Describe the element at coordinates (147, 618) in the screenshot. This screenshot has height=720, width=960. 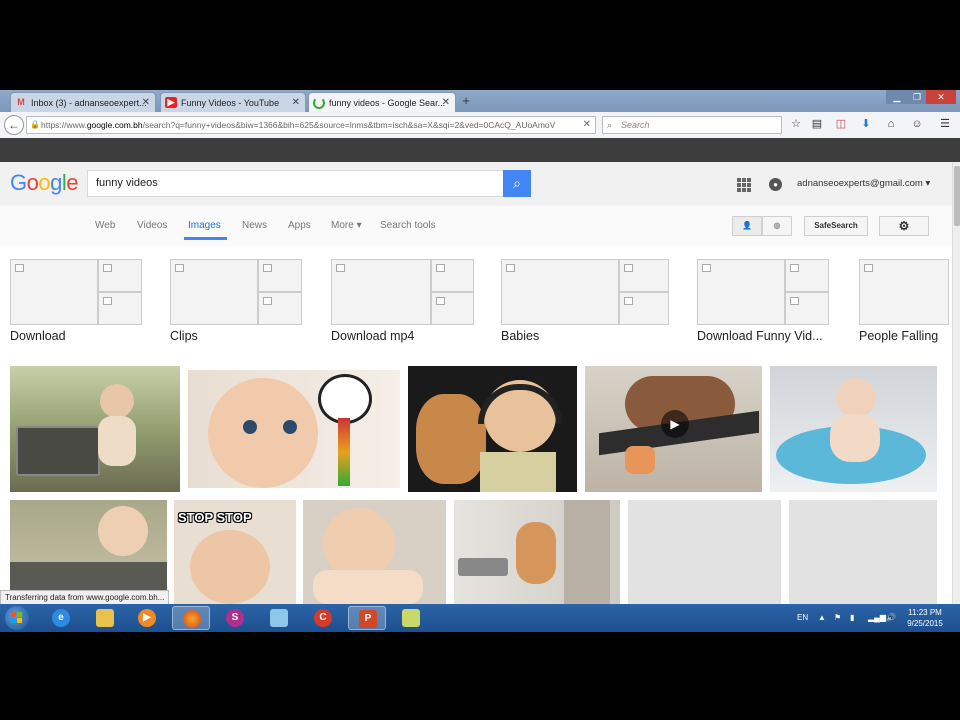
I see `taskbar-media-player: ▶` at that location.